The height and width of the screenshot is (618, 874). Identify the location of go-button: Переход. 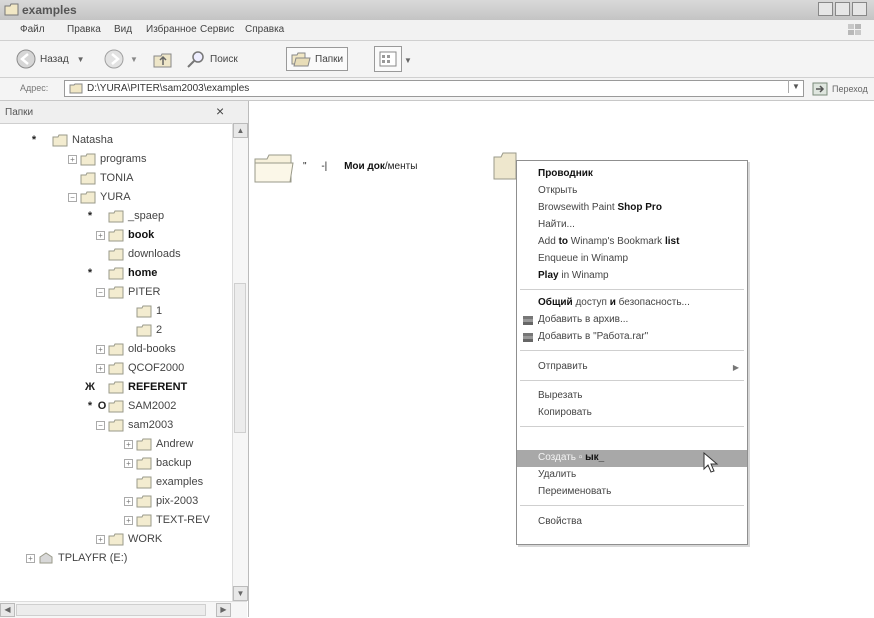
(840, 89).